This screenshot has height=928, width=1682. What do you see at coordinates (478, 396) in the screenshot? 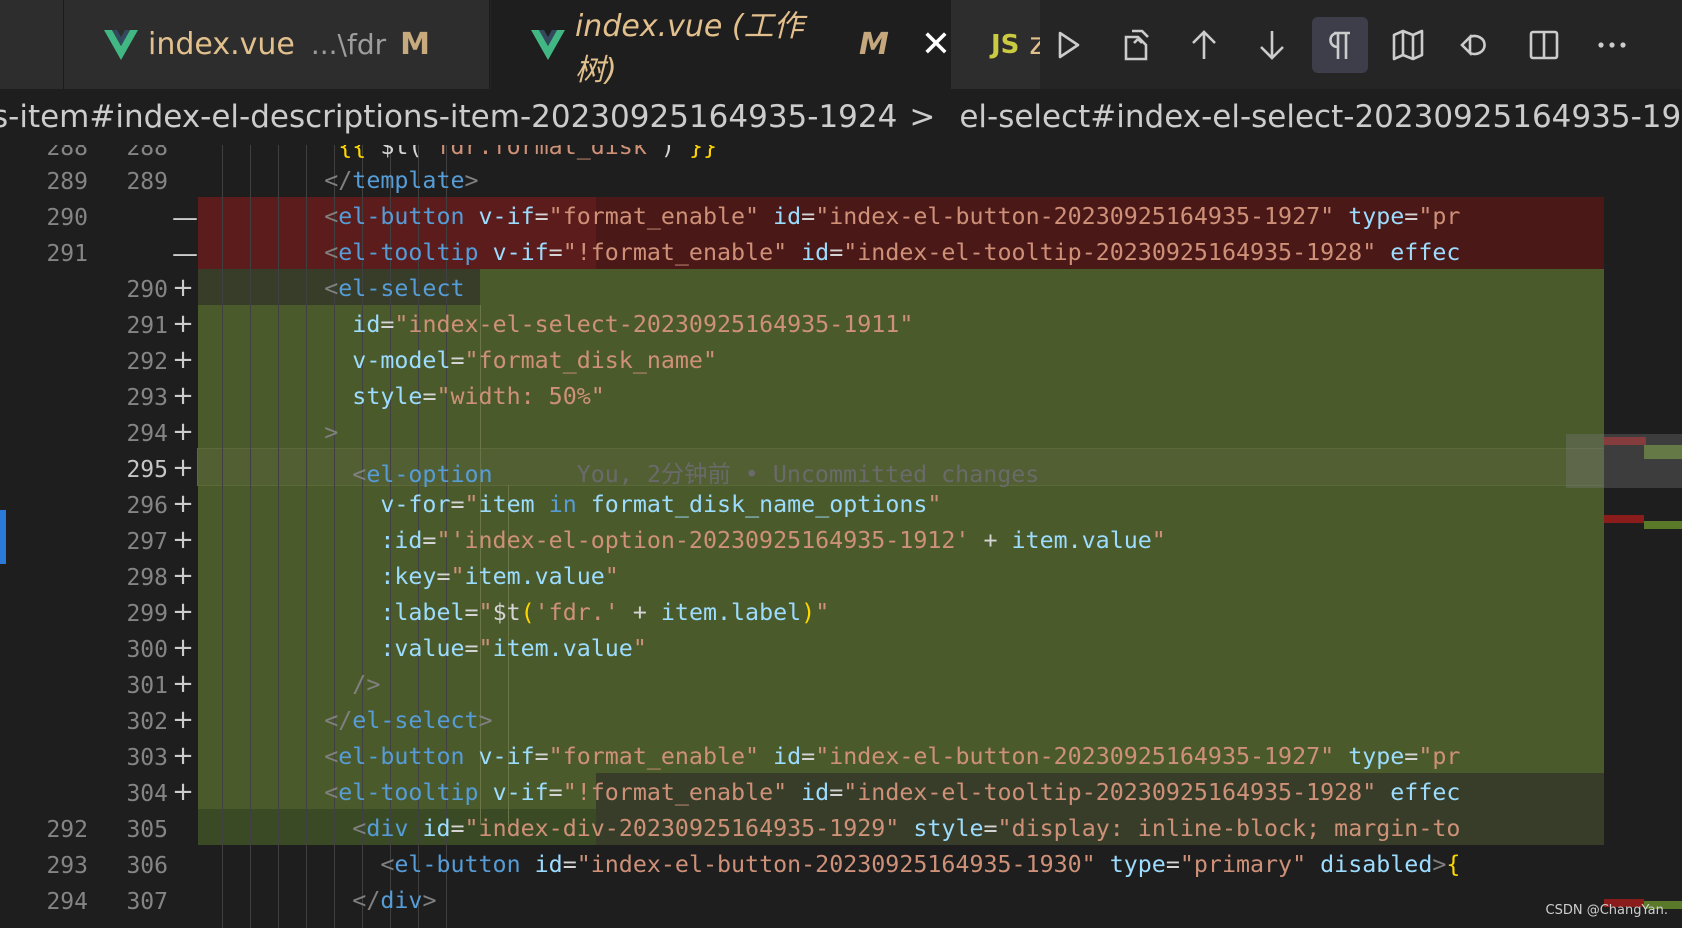
I see `code-line-added: style="width: 50%"` at bounding box center [478, 396].